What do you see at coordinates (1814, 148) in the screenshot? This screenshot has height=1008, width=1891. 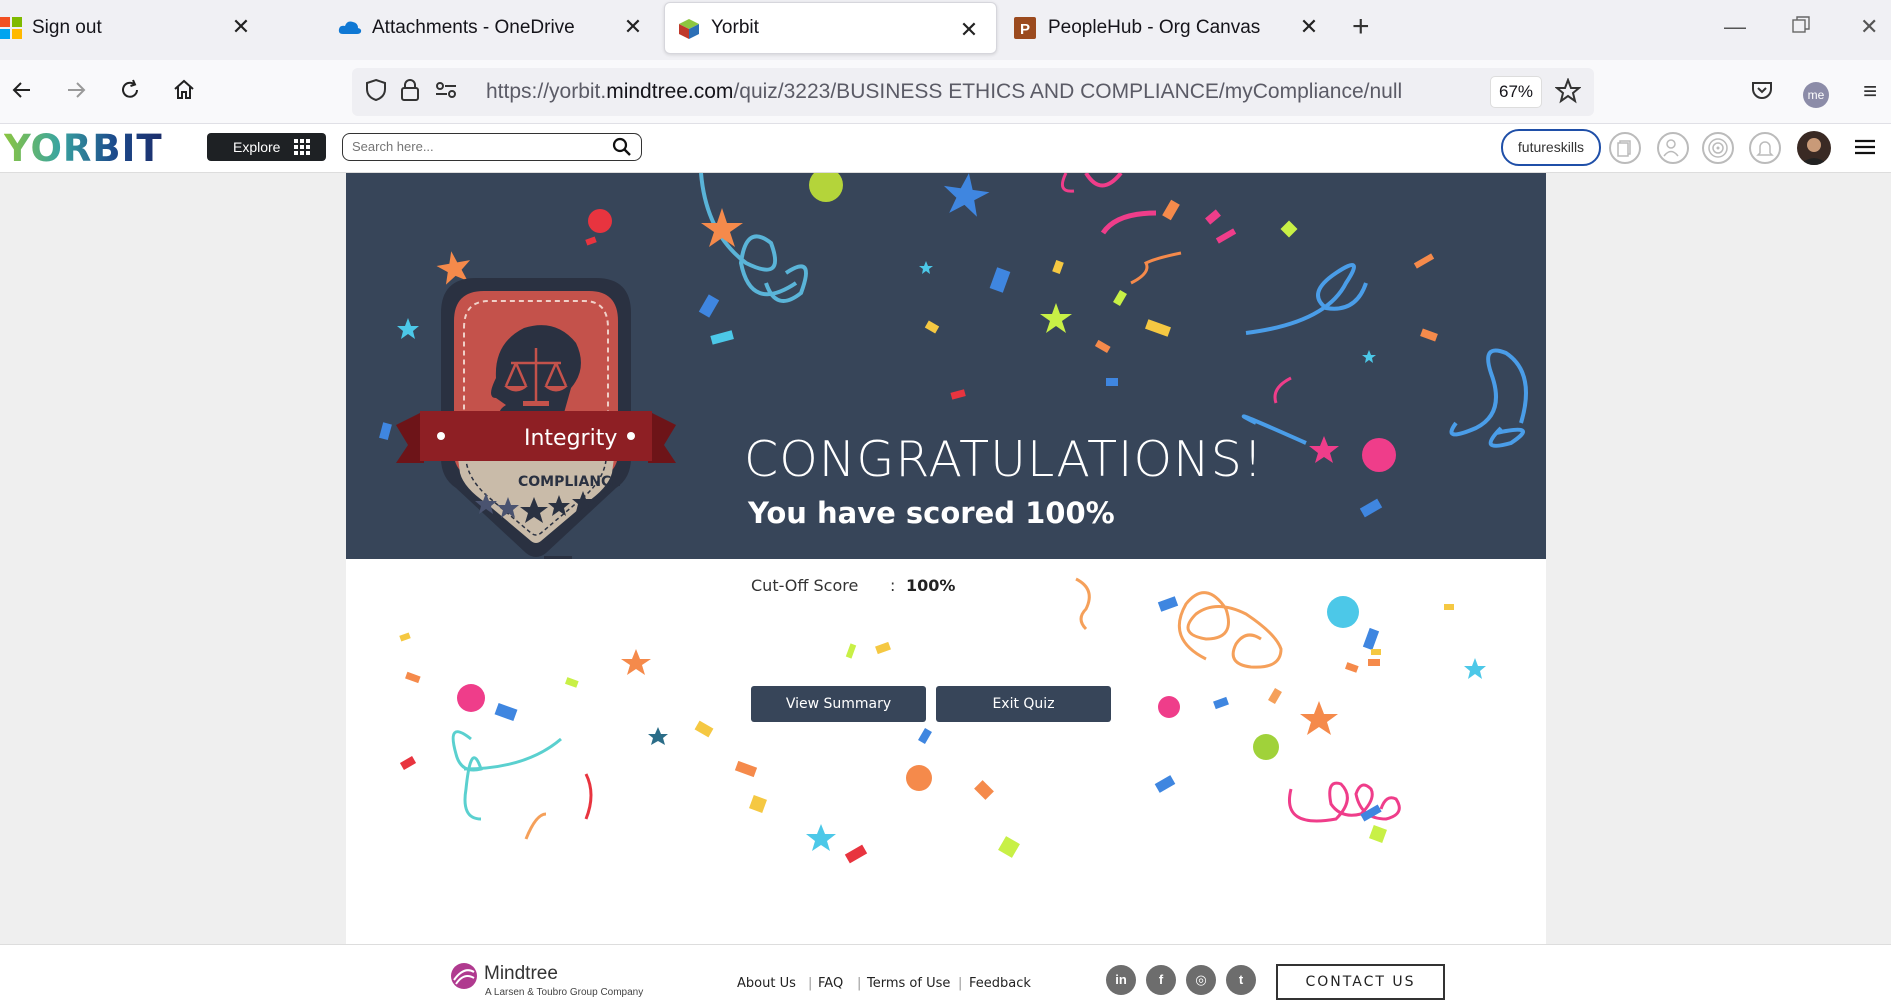 I see `user-avatar` at bounding box center [1814, 148].